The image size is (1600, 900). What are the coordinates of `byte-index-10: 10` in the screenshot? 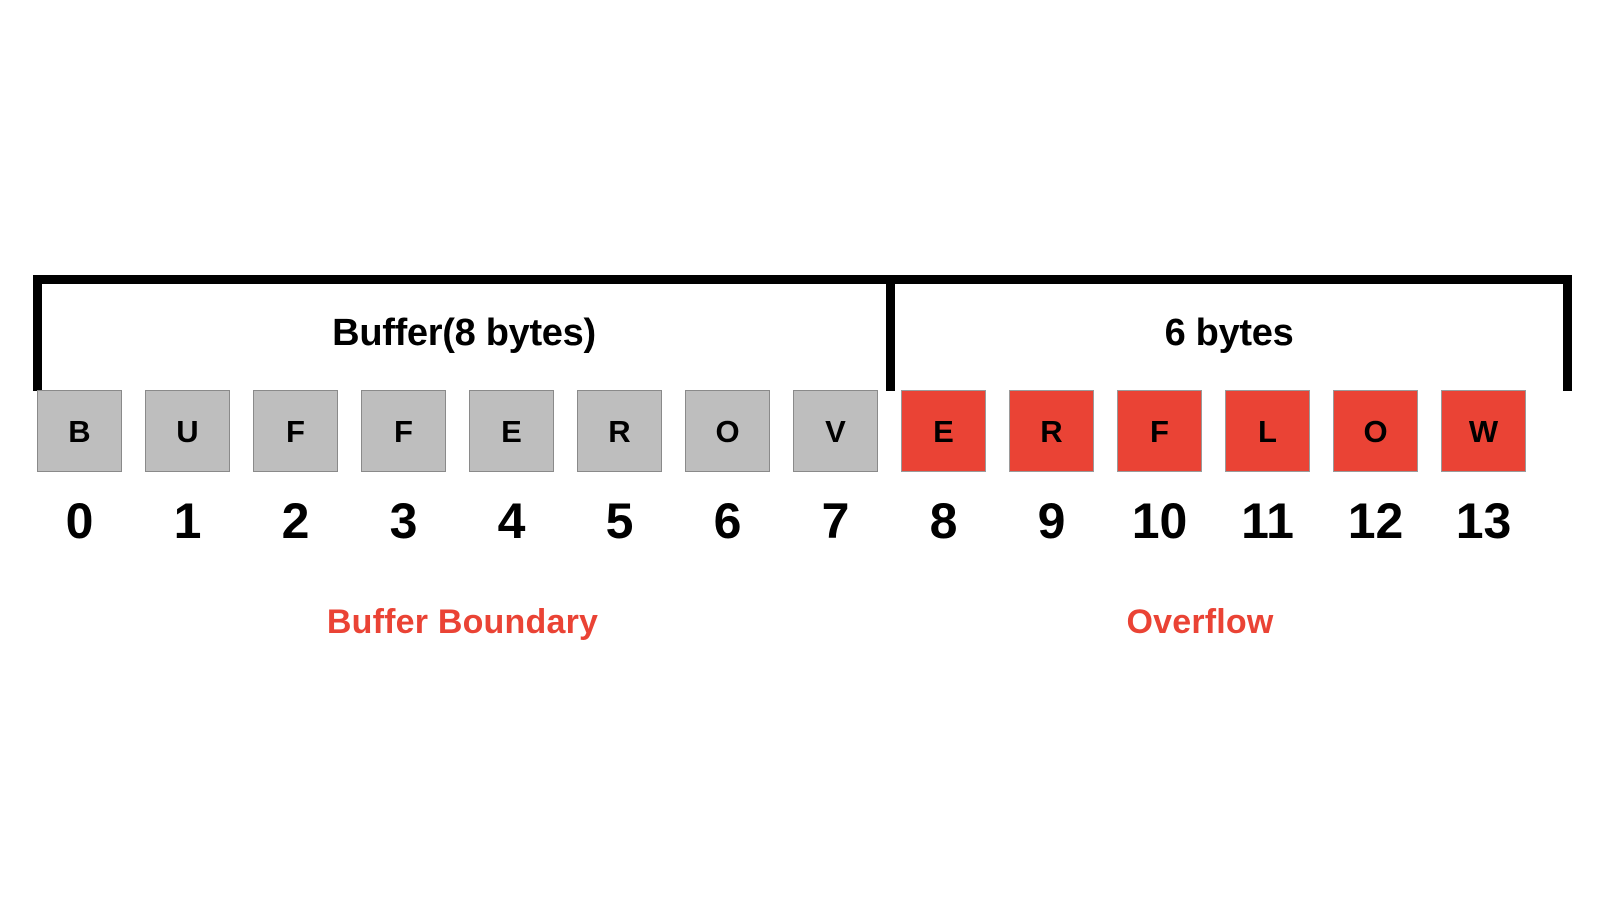 It's located at (1159, 521).